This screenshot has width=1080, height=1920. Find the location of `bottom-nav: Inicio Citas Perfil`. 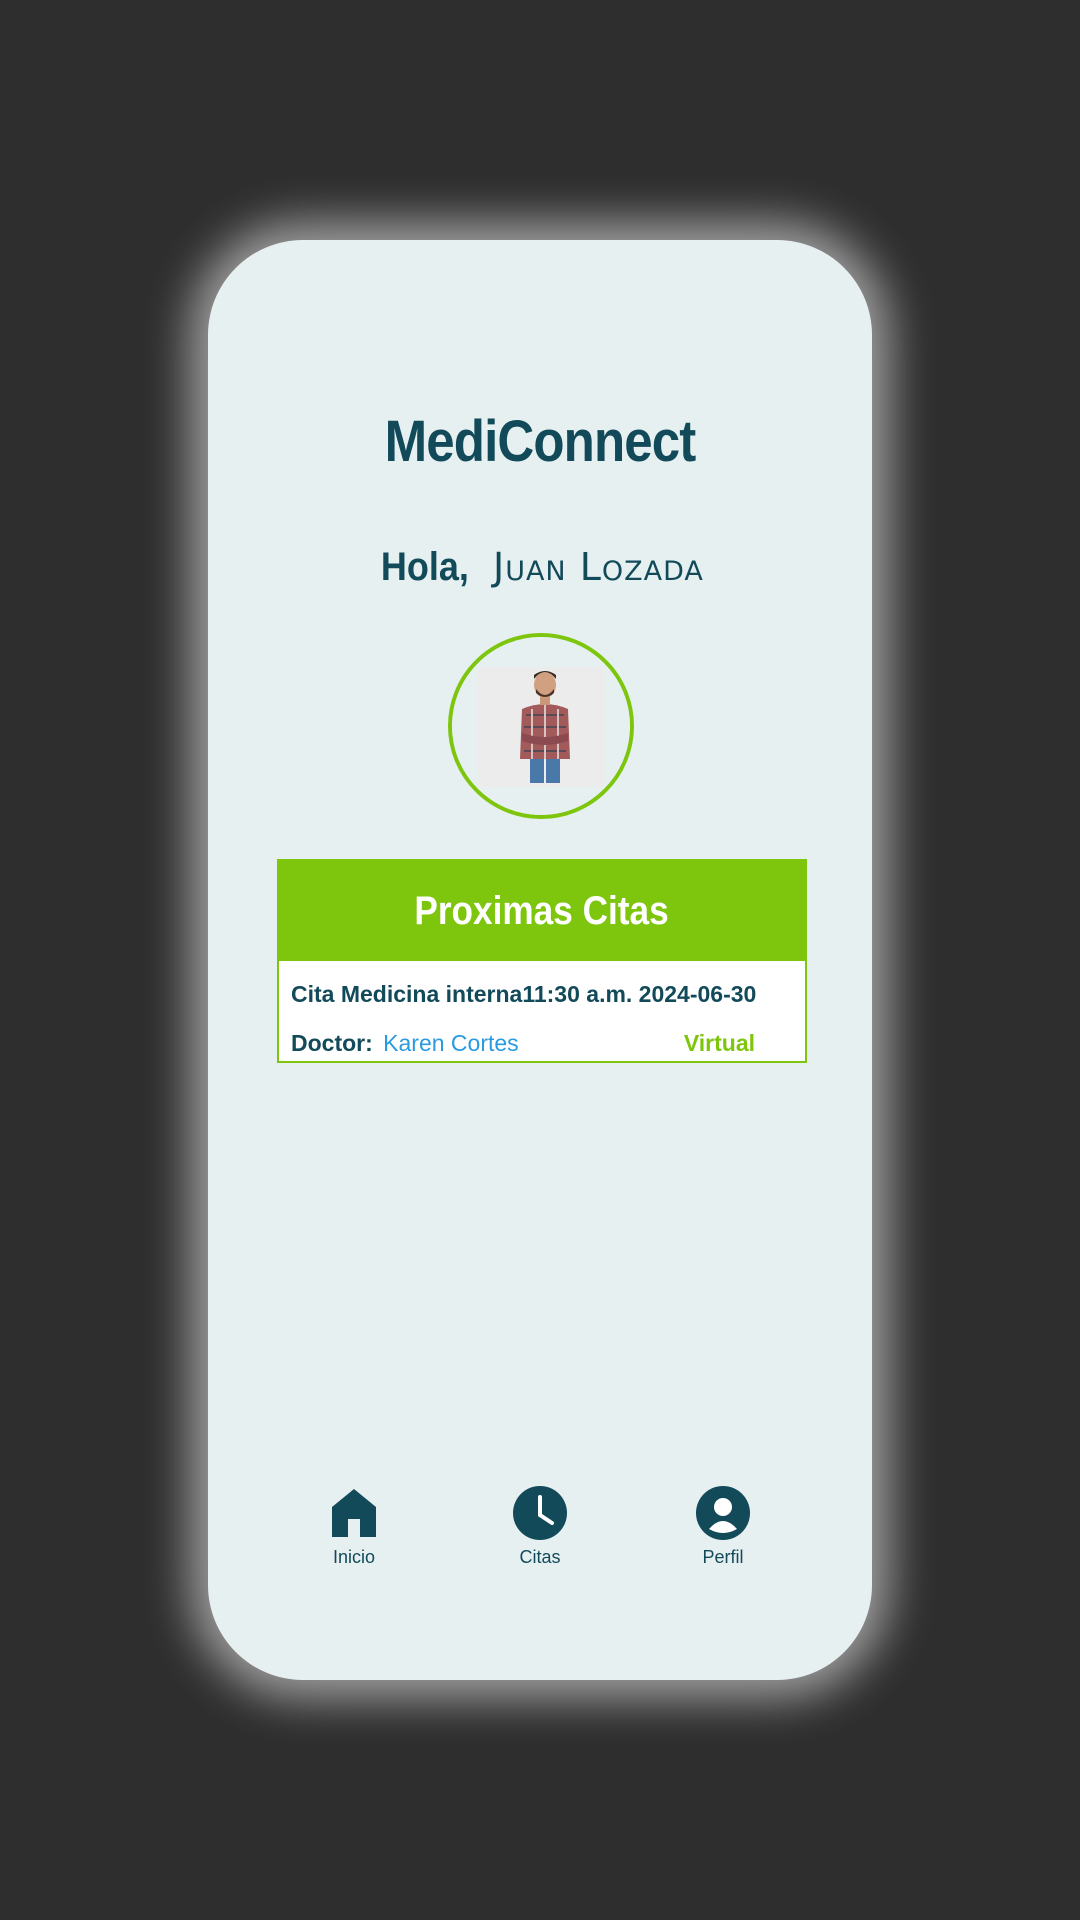

bottom-nav: Inicio Citas Perfil is located at coordinates (540, 1530).